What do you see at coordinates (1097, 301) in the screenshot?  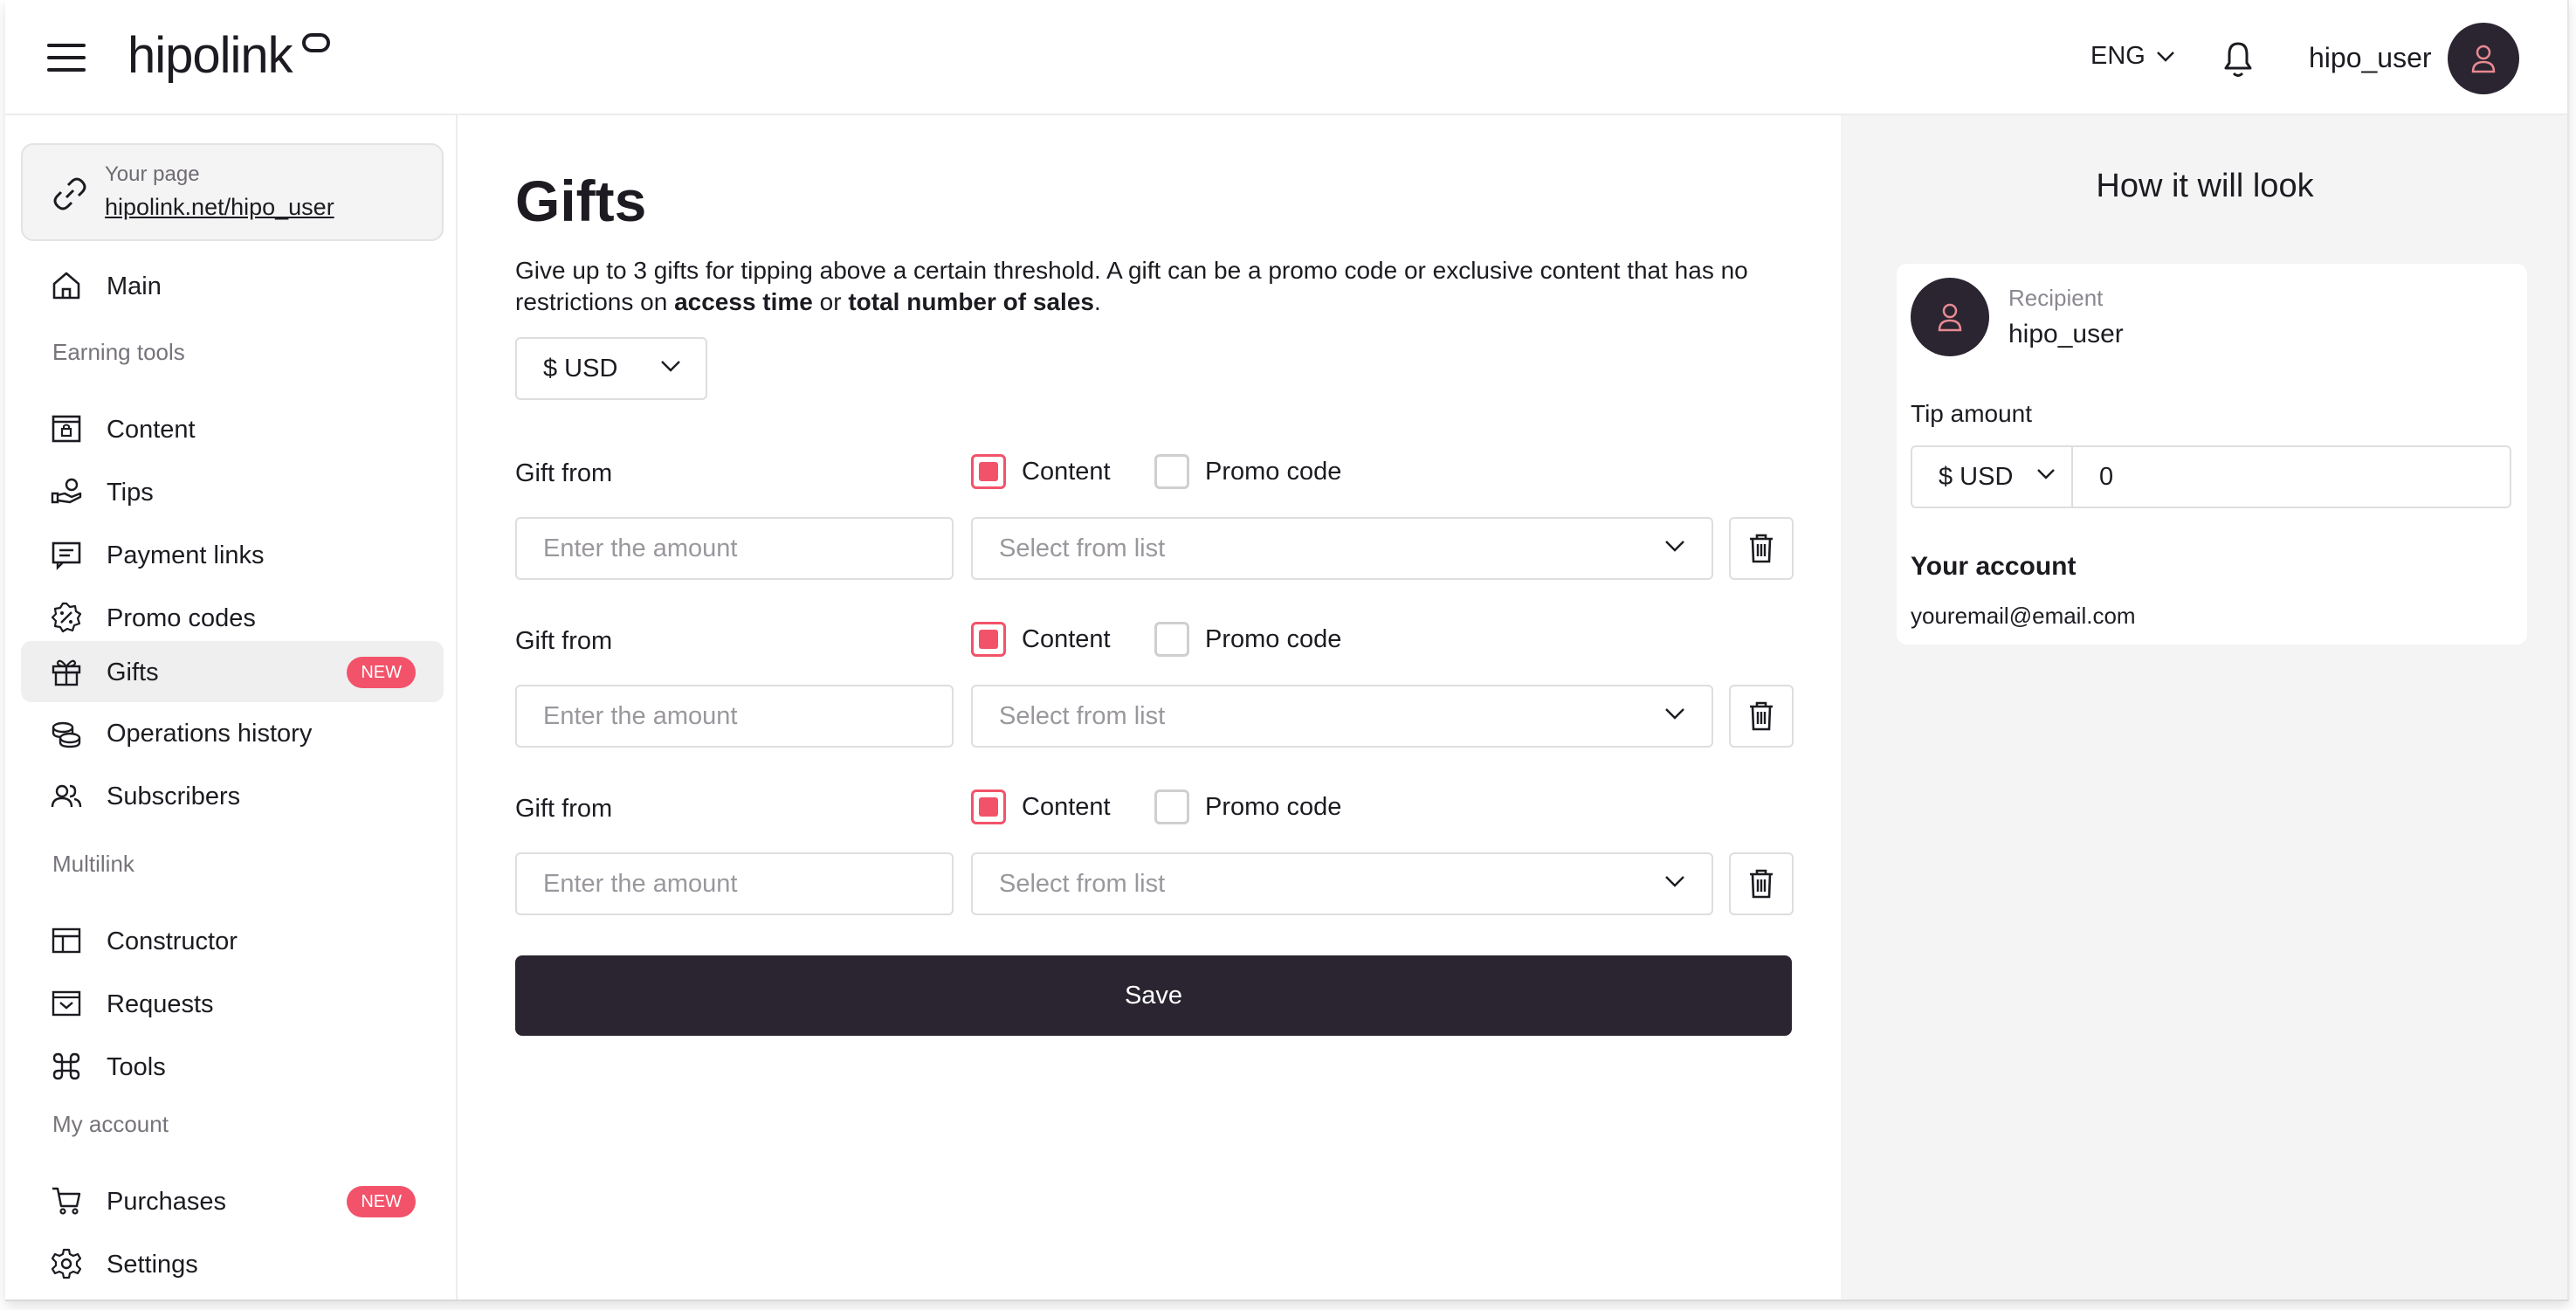 I see `description-text: .` at bounding box center [1097, 301].